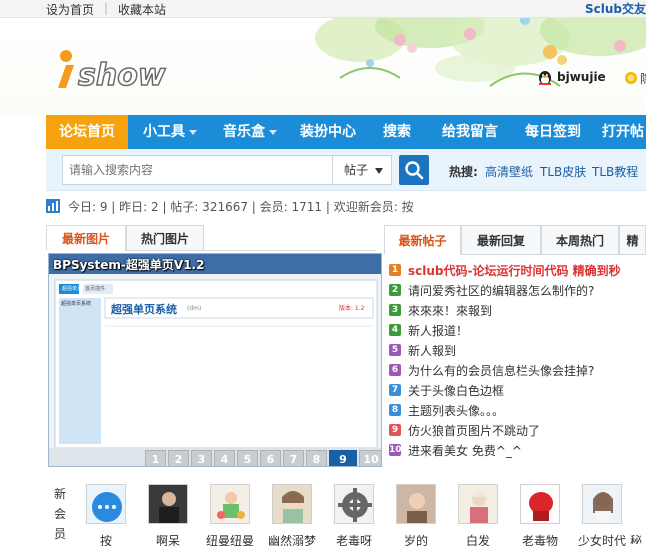  I want to click on post-title: 仿火狼首页图片不跳动了, so click(474, 430).